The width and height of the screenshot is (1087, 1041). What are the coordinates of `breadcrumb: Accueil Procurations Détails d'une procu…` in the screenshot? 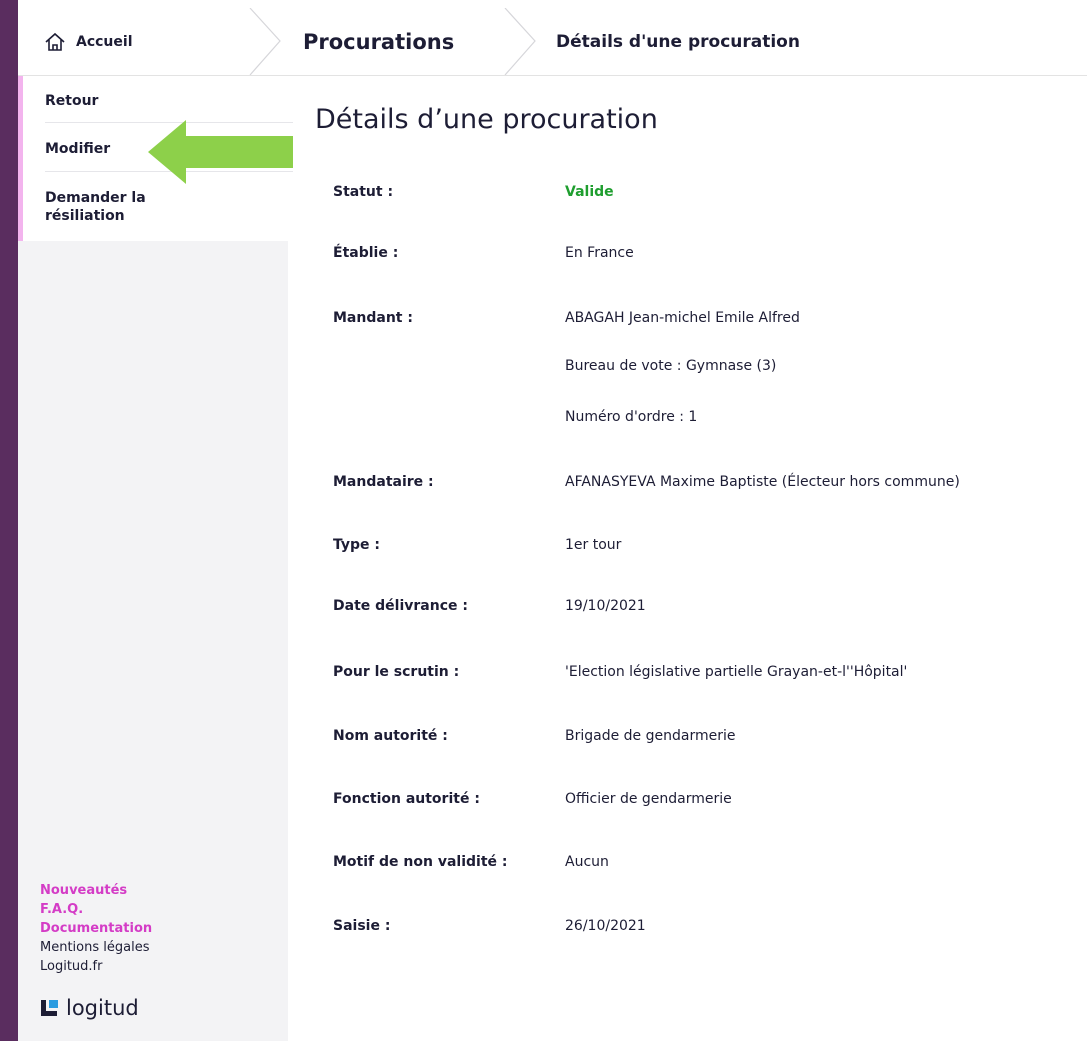 It's located at (552, 42).